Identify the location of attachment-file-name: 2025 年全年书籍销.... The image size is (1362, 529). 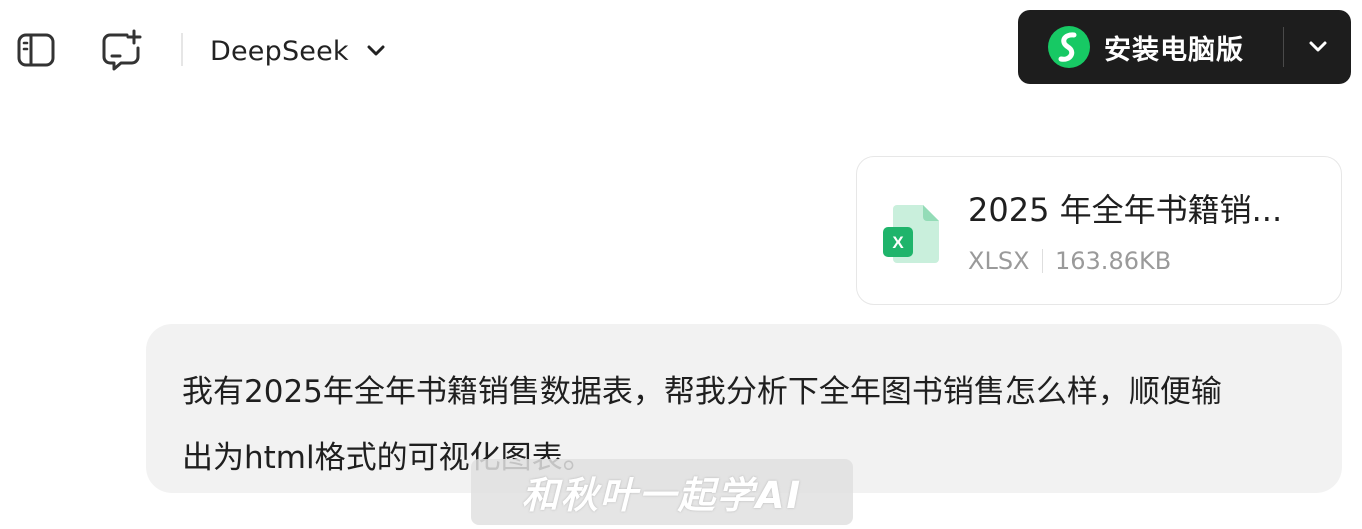
(1125, 210).